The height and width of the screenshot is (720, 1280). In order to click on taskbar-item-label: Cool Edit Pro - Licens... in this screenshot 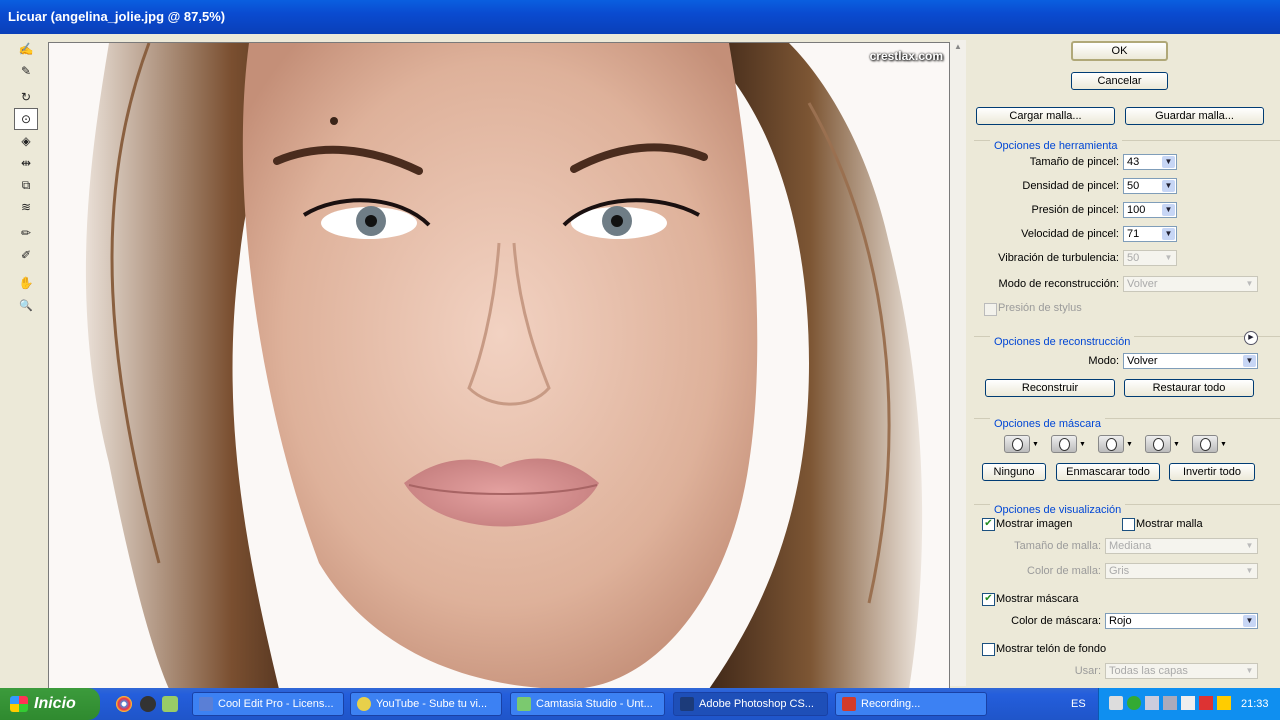, I will do `click(276, 704)`.